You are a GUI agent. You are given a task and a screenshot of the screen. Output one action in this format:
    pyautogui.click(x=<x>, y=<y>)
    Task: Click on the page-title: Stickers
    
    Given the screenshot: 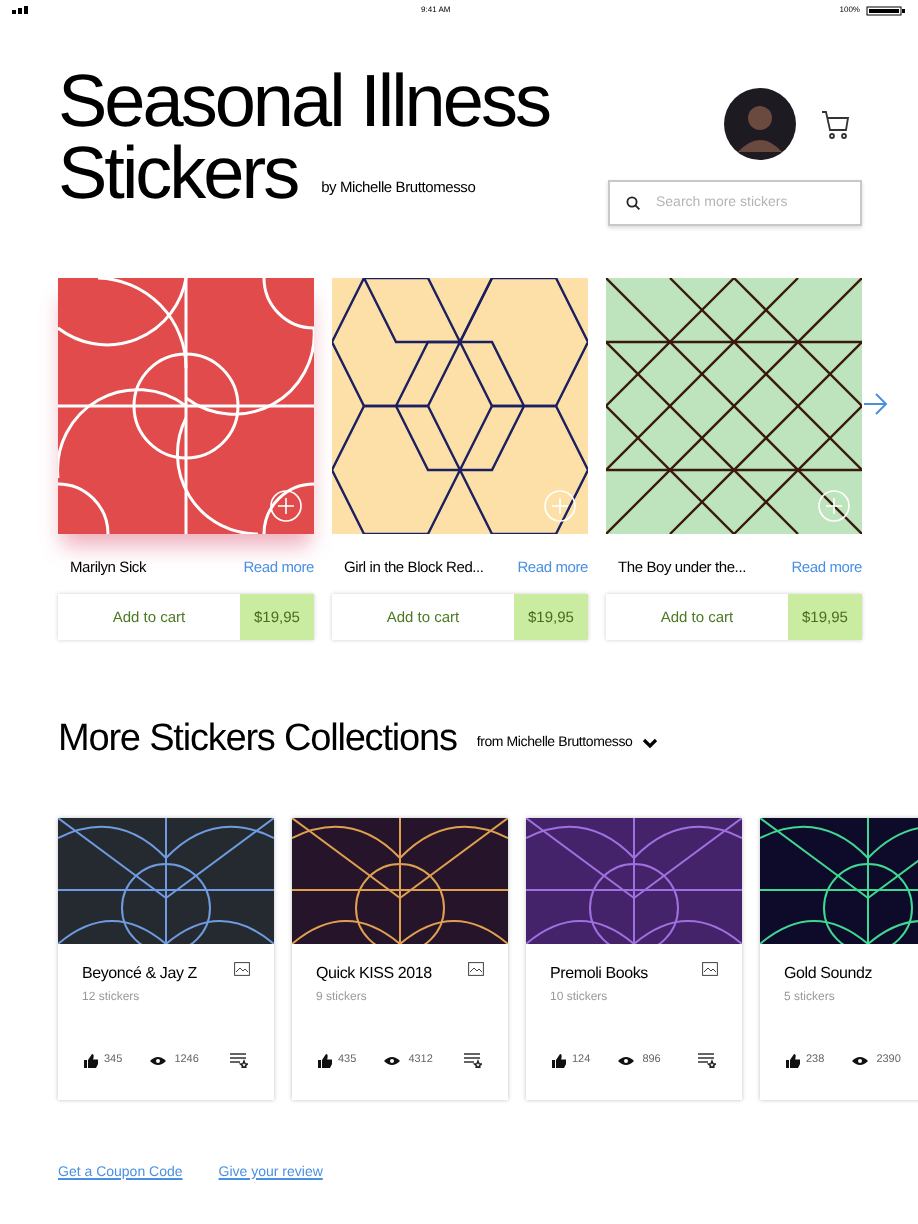 What is the action you would take?
    pyautogui.click(x=178, y=174)
    